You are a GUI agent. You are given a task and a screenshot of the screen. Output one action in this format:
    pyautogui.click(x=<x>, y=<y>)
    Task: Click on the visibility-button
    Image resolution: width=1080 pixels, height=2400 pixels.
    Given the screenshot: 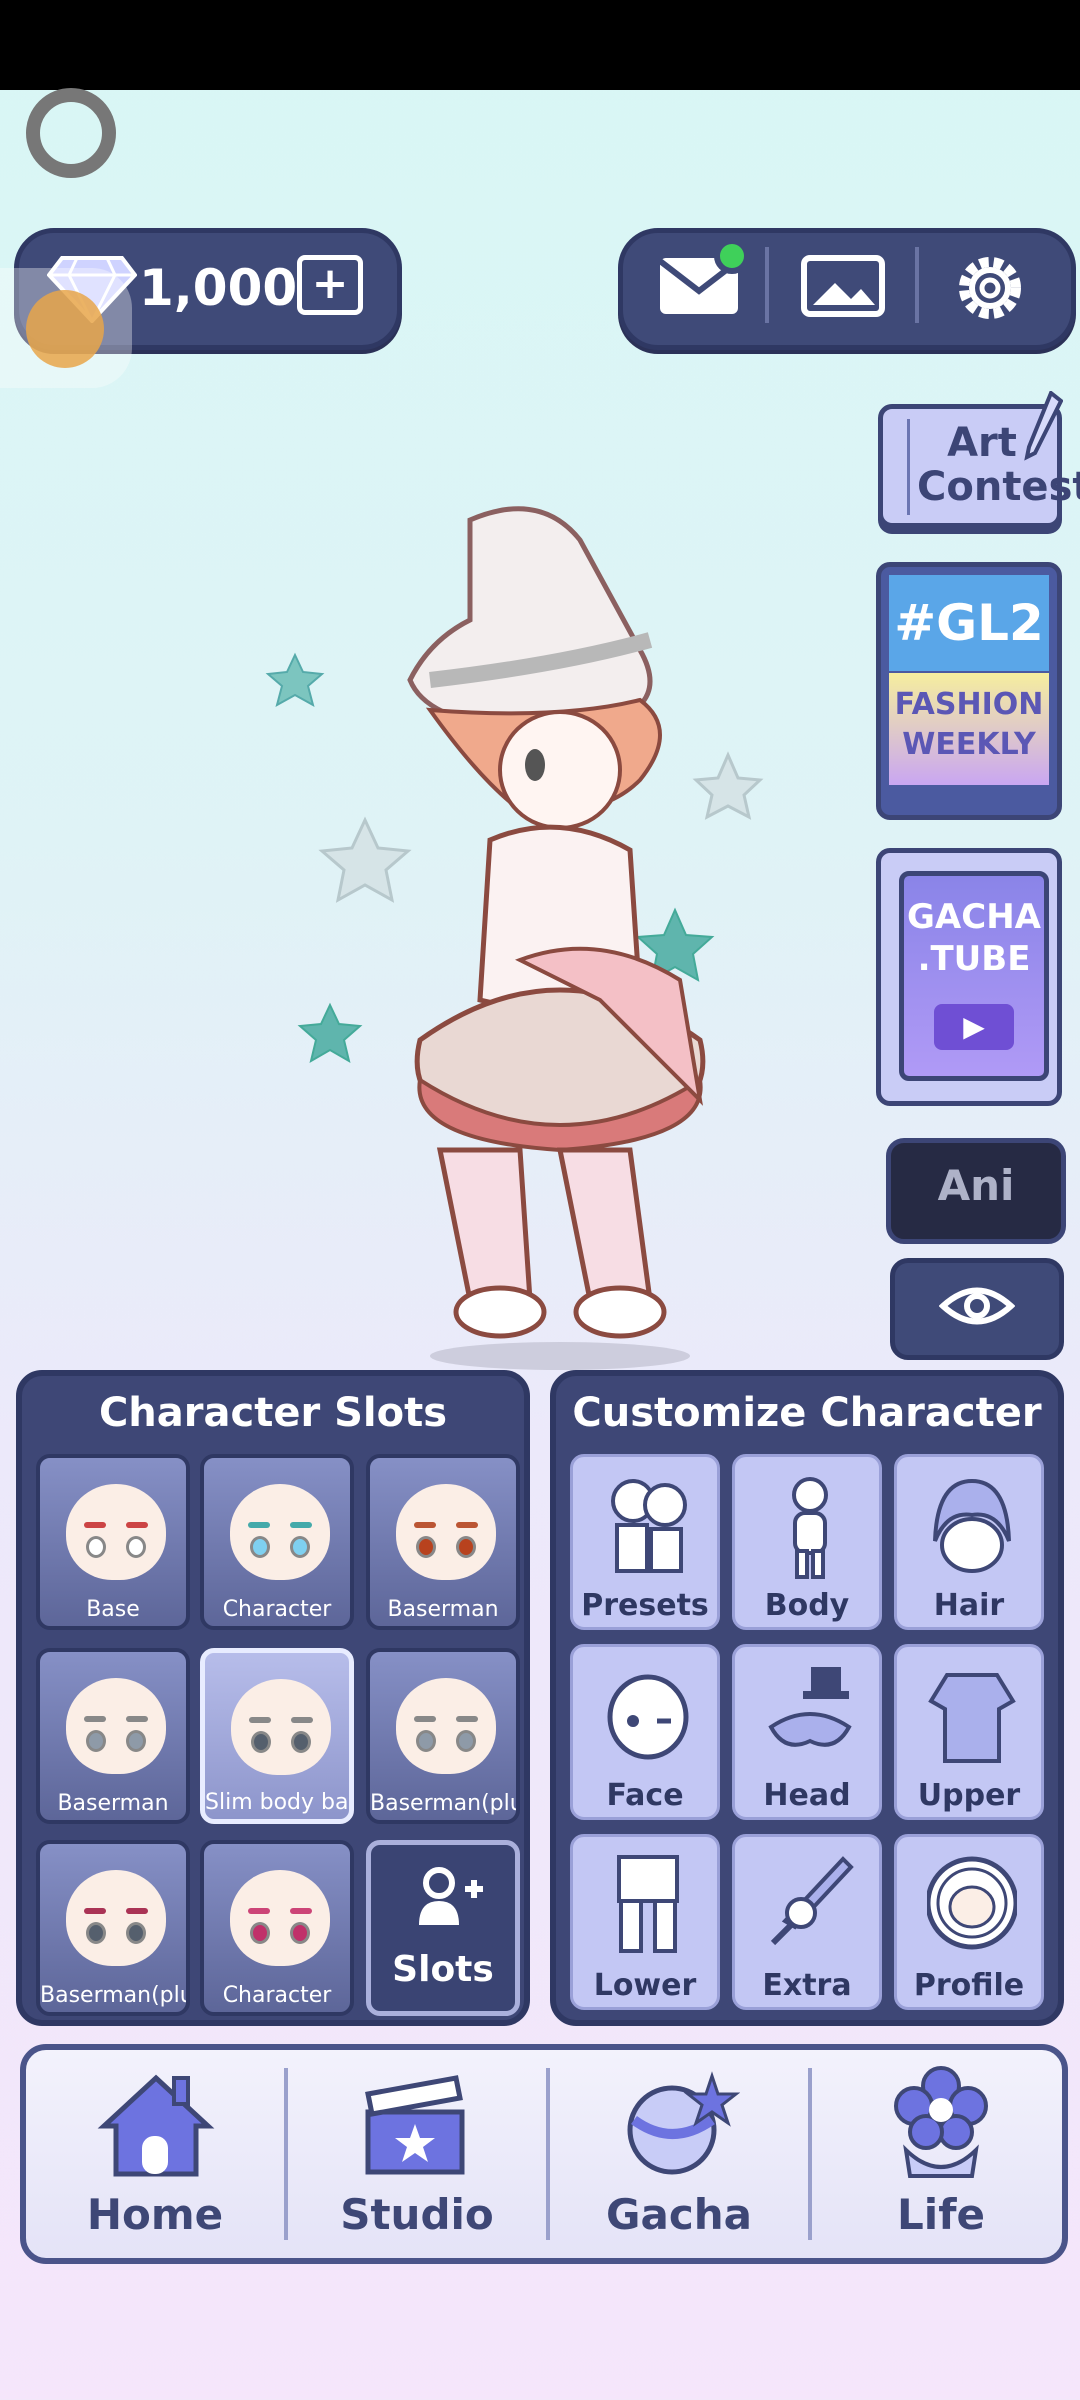 What is the action you would take?
    pyautogui.click(x=977, y=1309)
    